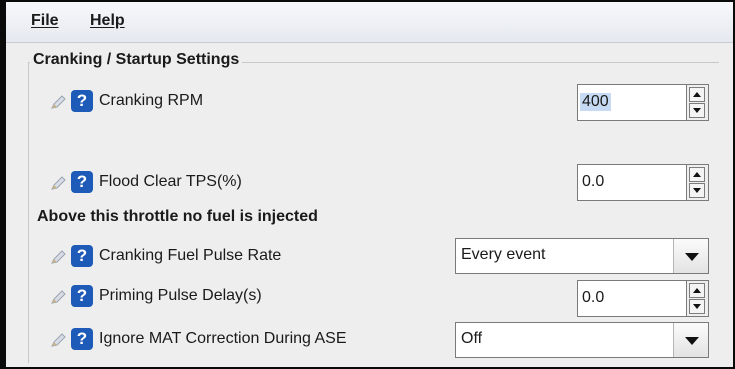  Describe the element at coordinates (107, 21) in the screenshot. I see `menu-help: Help` at that location.